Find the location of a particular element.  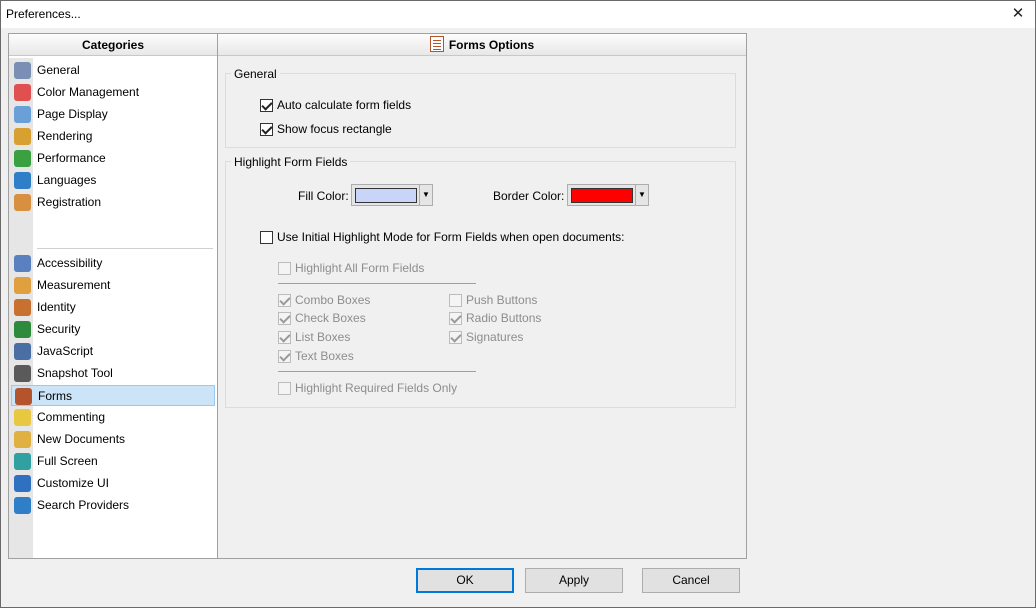

sidebar-item-label: Search Providers is located at coordinates (83, 505).